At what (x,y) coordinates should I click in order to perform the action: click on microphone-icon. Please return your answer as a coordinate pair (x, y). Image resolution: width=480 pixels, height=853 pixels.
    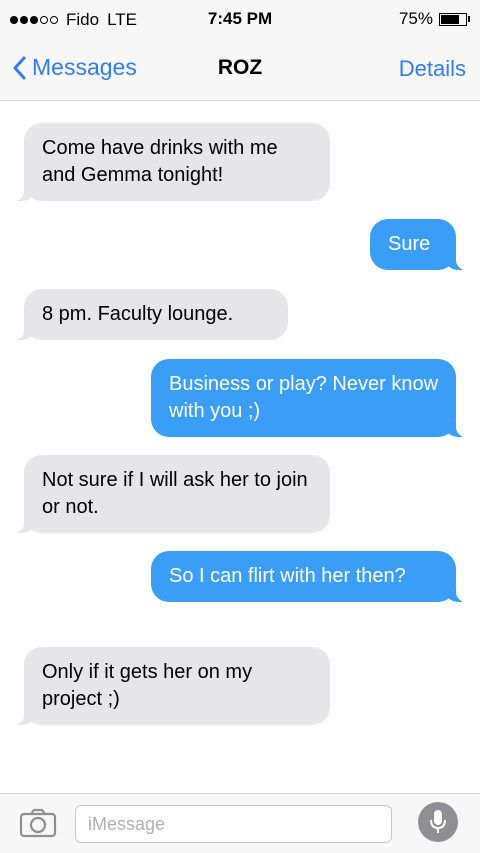
    Looking at the image, I should click on (438, 821).